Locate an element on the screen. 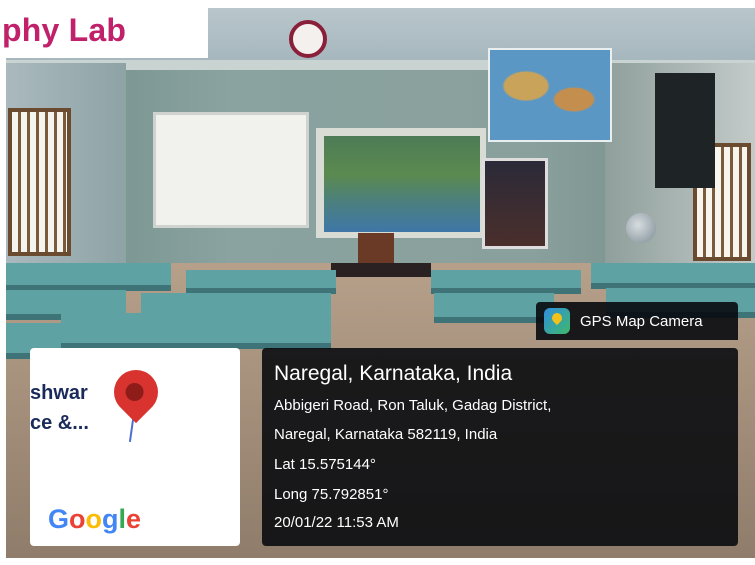 The width and height of the screenshot is (755, 565). page-title: phy Lab is located at coordinates (64, 30).